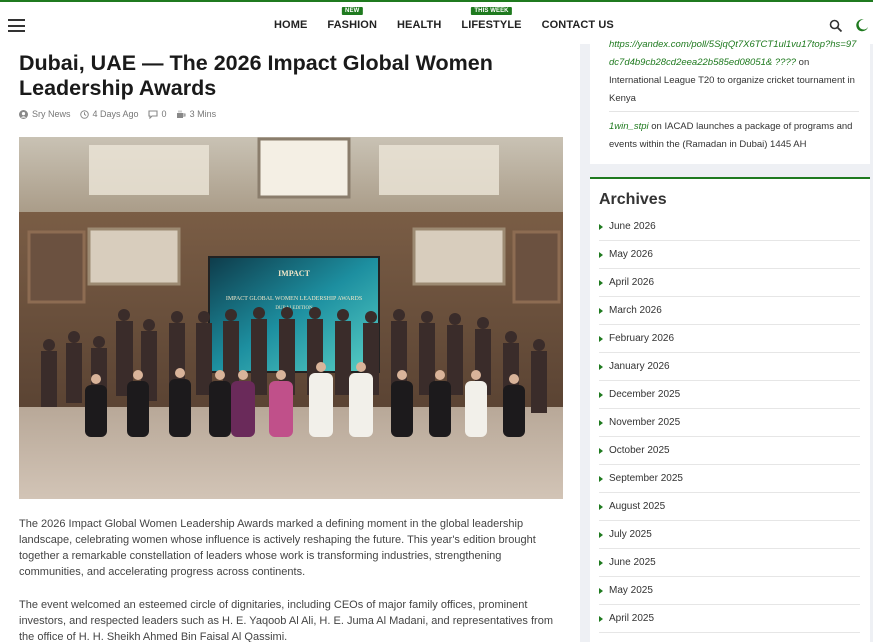 The width and height of the screenshot is (873, 642). I want to click on divider, so click(734, 111).